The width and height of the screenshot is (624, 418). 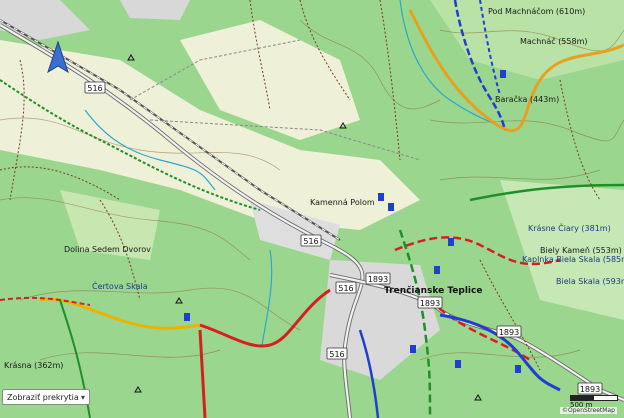 I want to click on rock-label: Čertova Skala, so click(x=120, y=285).